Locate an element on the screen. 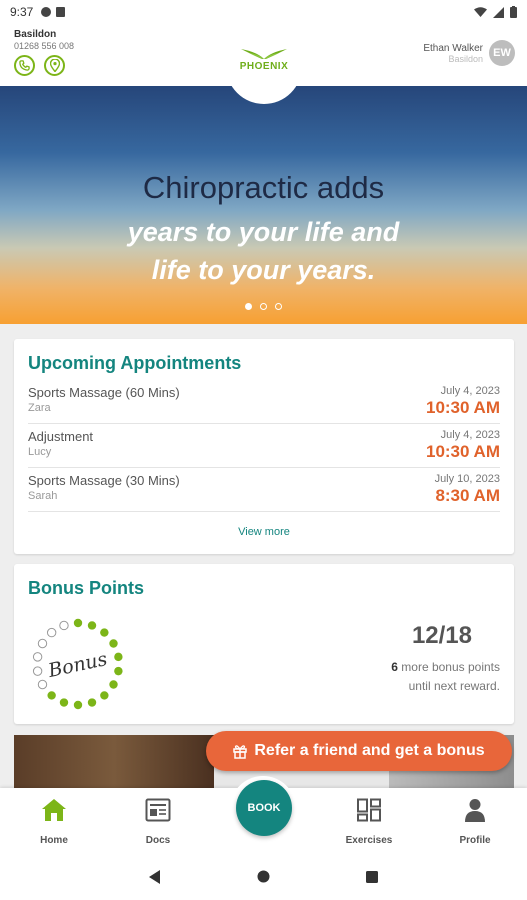 Image resolution: width=527 pixels, height=900 pixels. back-icon is located at coordinates (155, 876).